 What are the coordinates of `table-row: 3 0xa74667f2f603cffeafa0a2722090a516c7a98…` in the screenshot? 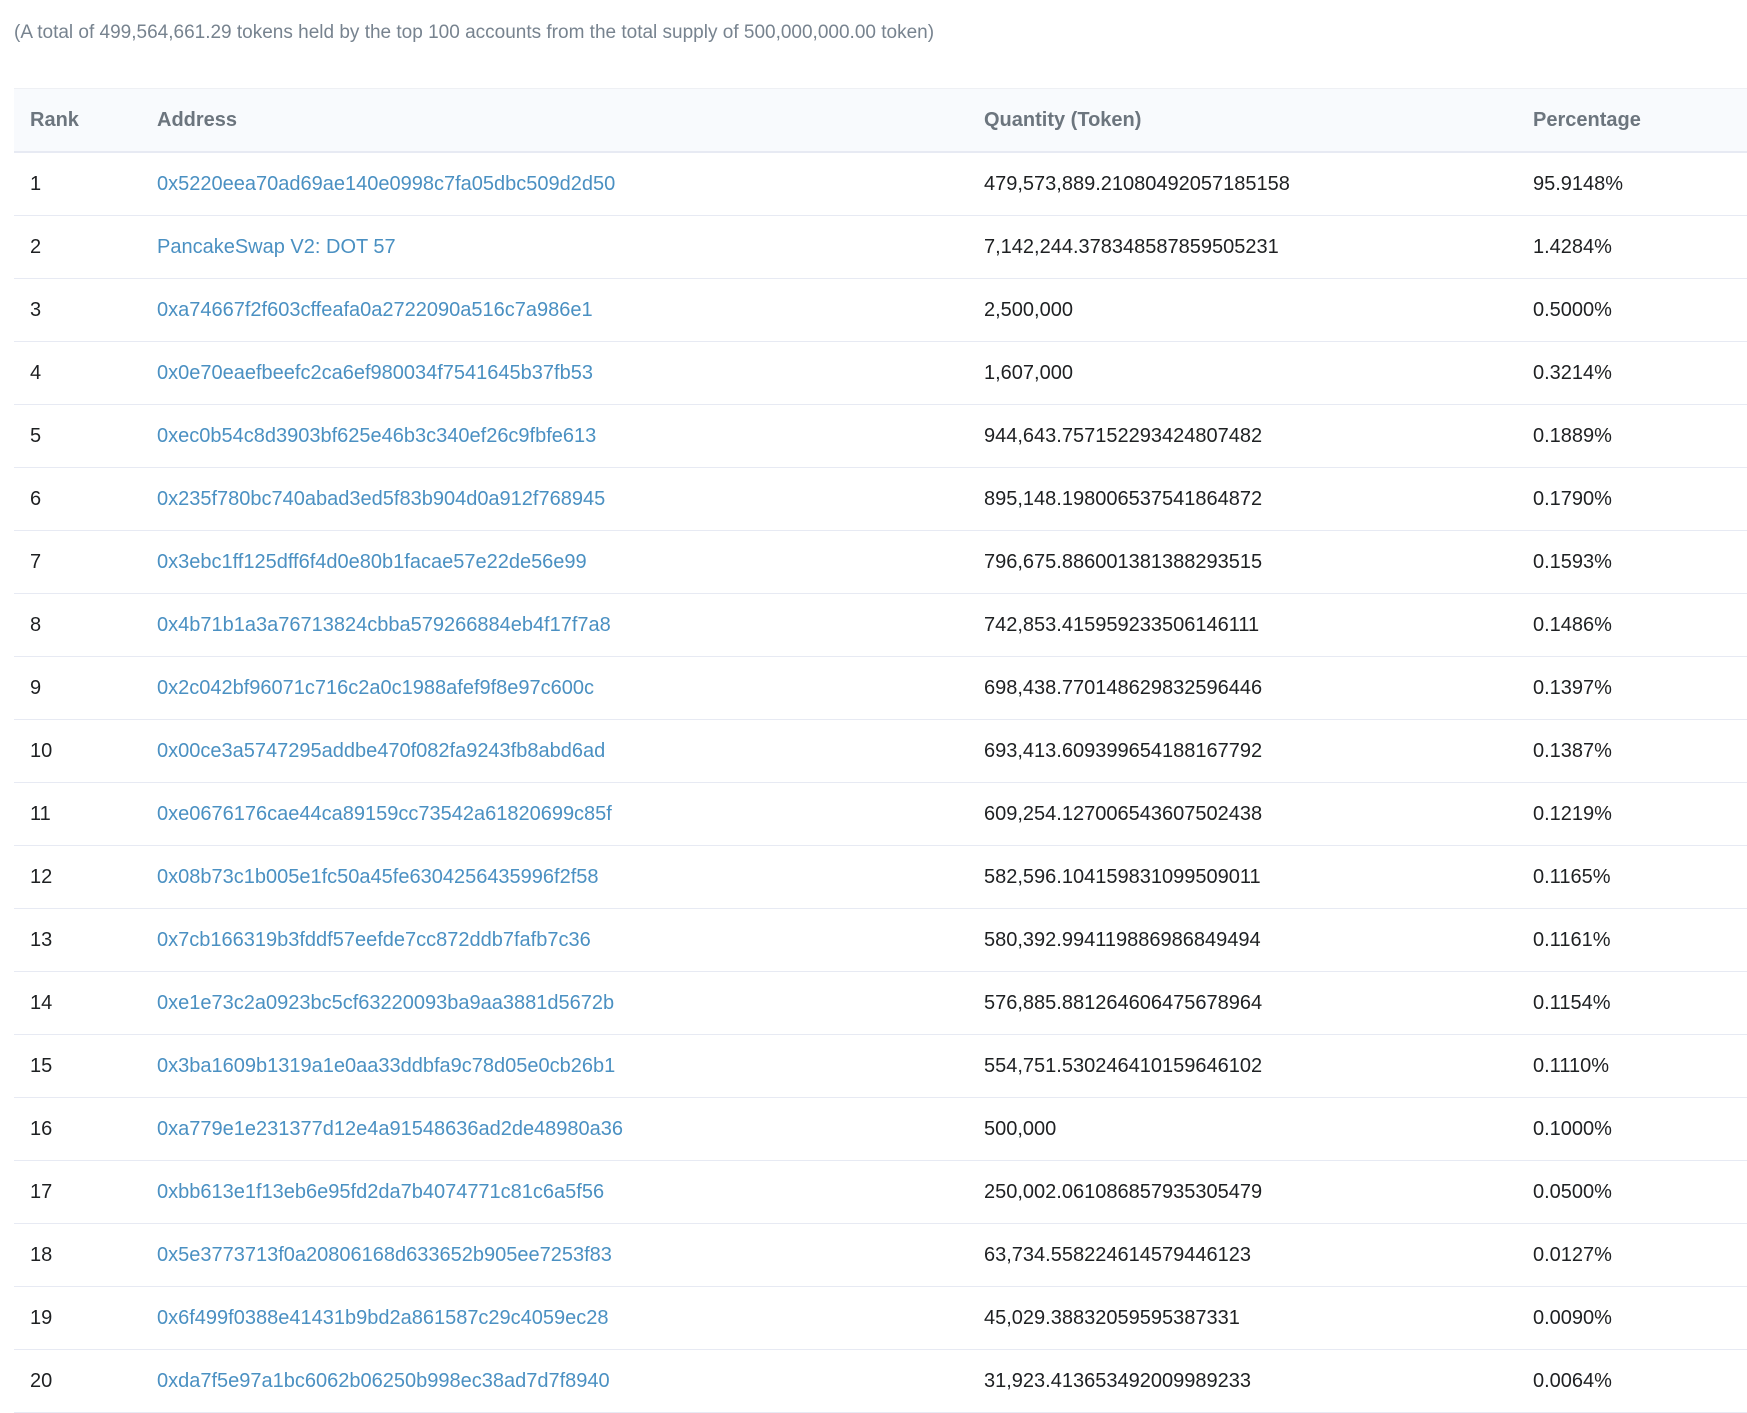 It's located at (880, 310).